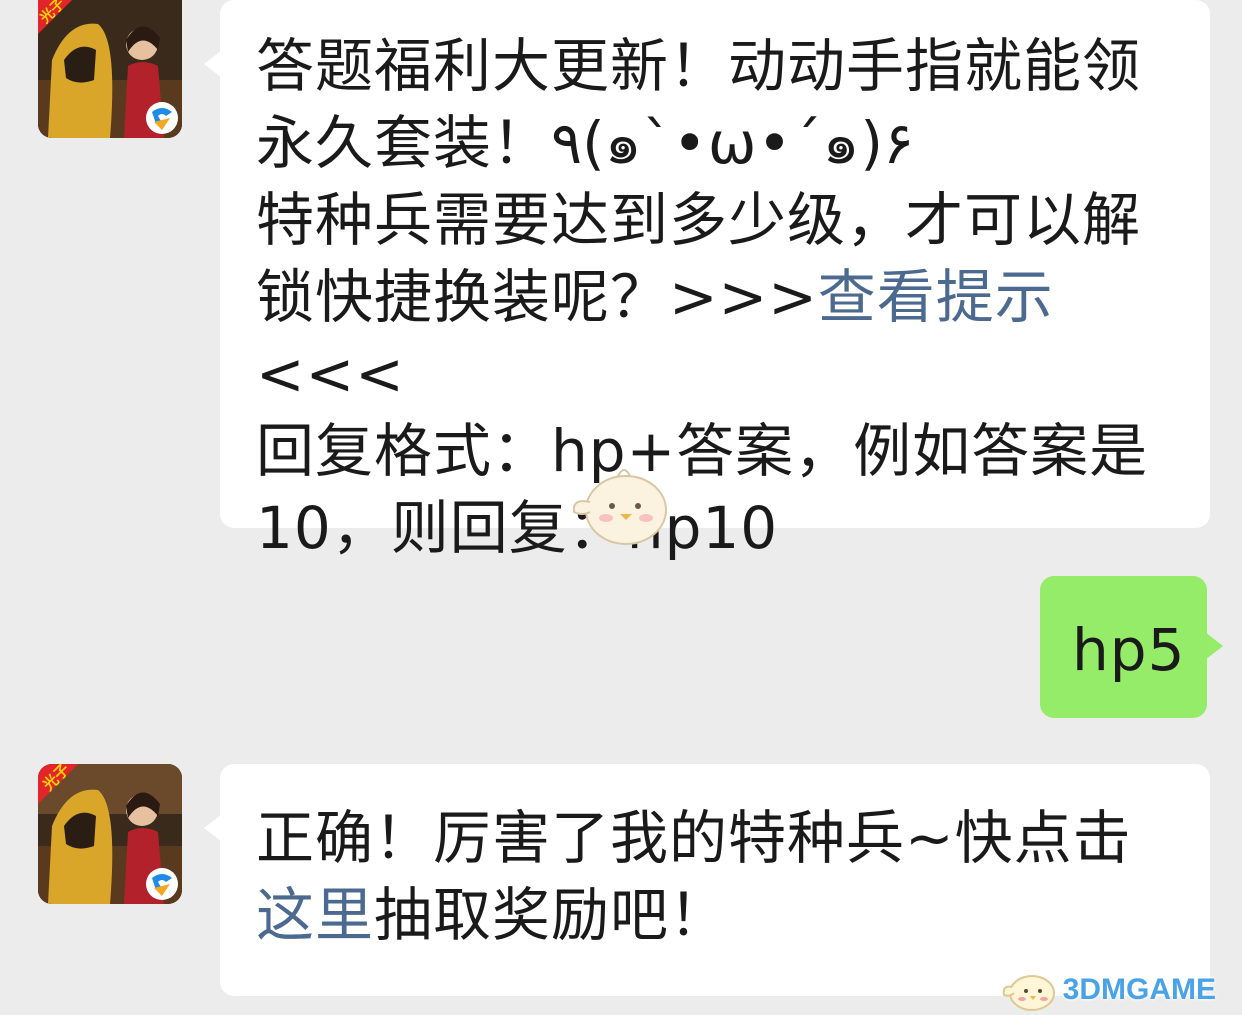  I want to click on watermark-text: 3DMGAME, so click(1139, 989).